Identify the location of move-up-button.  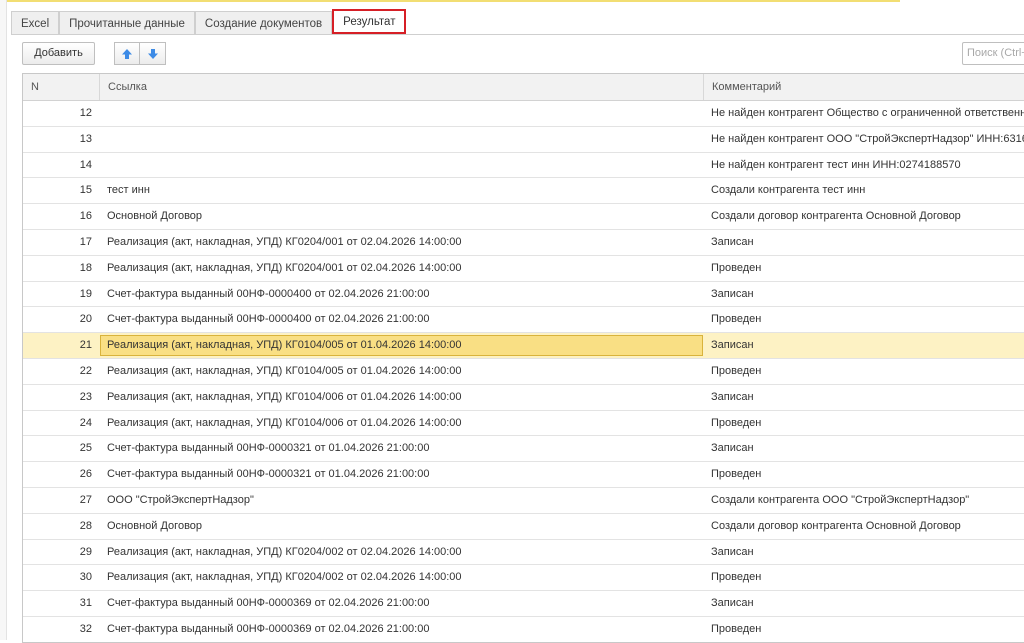
(127, 53).